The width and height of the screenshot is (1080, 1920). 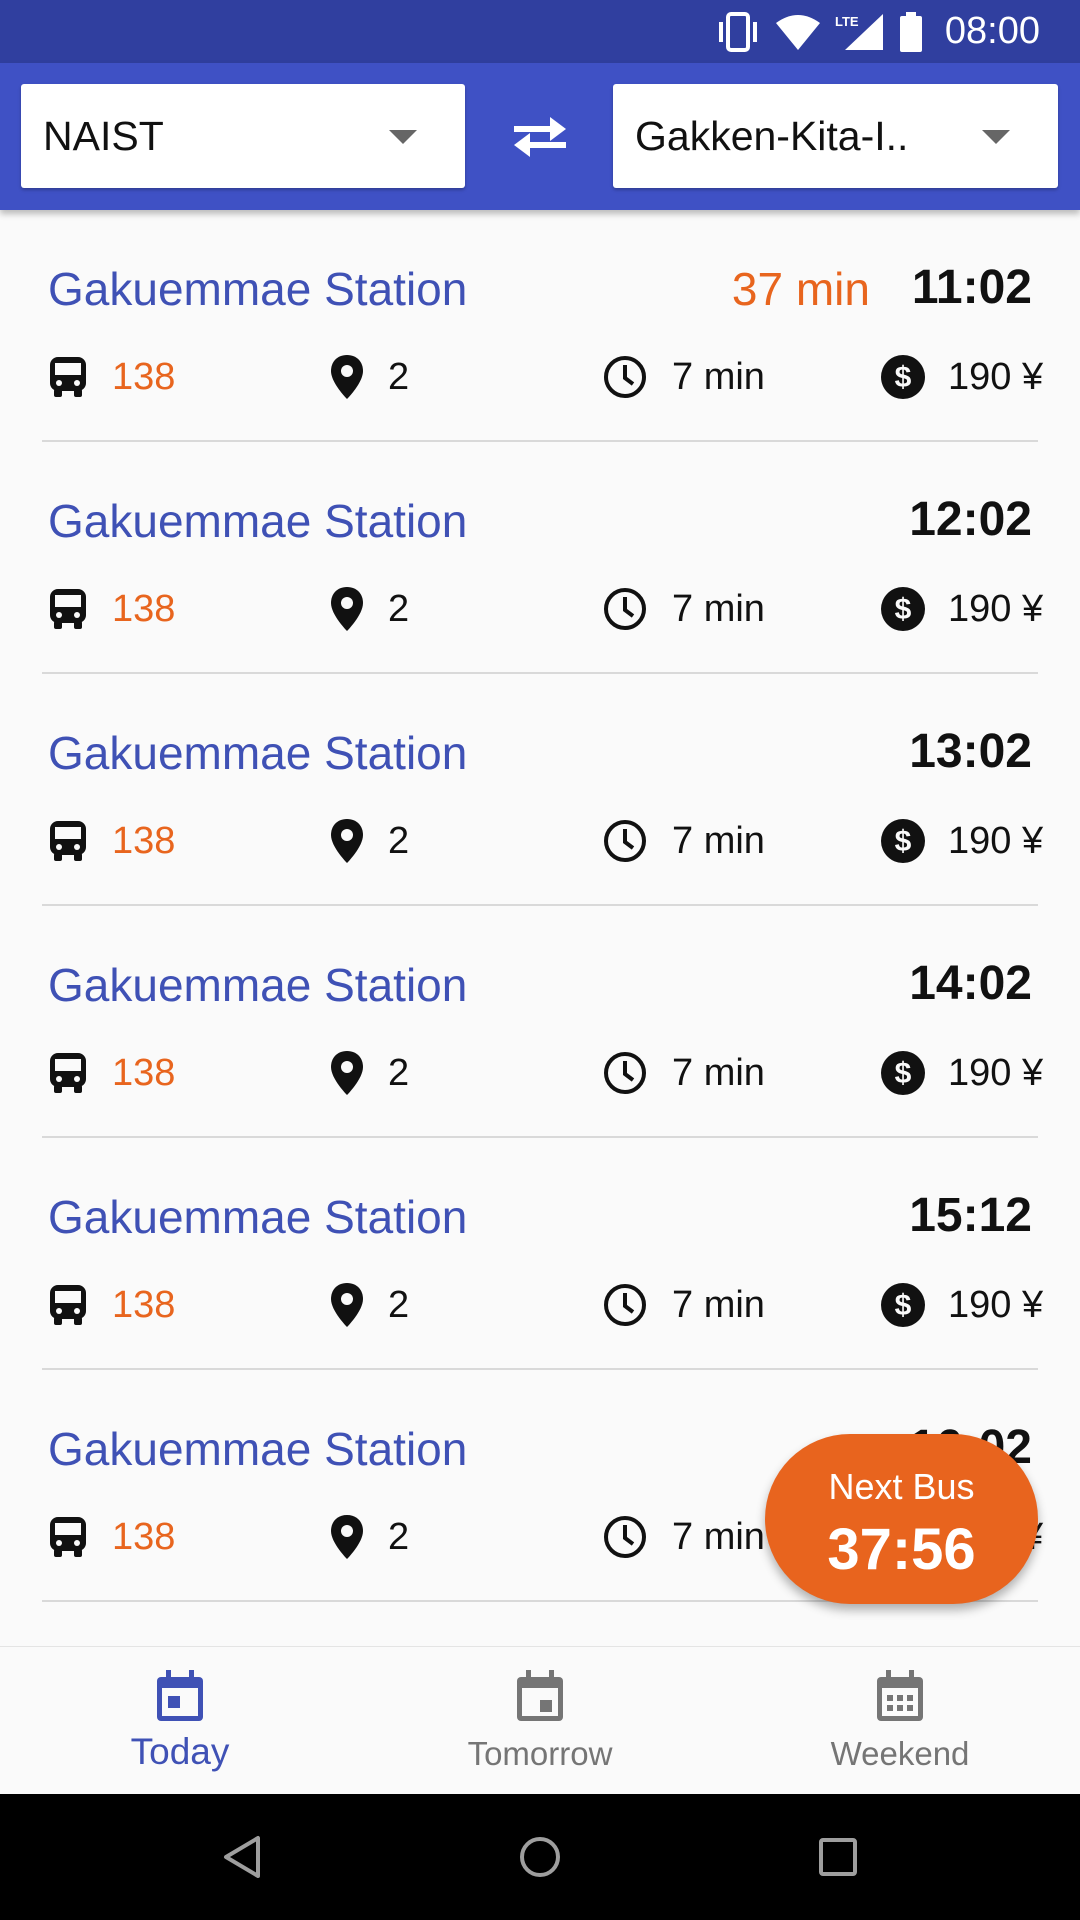 What do you see at coordinates (901, 1486) in the screenshot?
I see `next-bus-label: Next Bus` at bounding box center [901, 1486].